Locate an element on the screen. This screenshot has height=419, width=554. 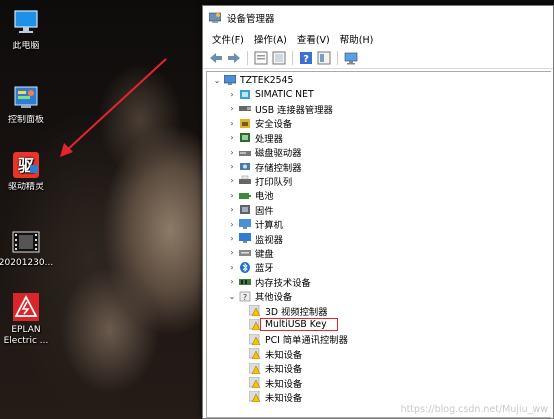
tree-item-label: 固件 is located at coordinates (264, 211).